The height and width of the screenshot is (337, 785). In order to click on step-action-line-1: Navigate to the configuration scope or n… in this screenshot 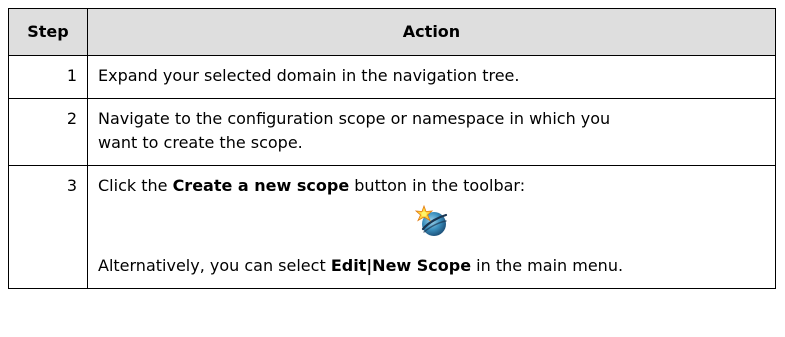, I will do `click(354, 118)`.